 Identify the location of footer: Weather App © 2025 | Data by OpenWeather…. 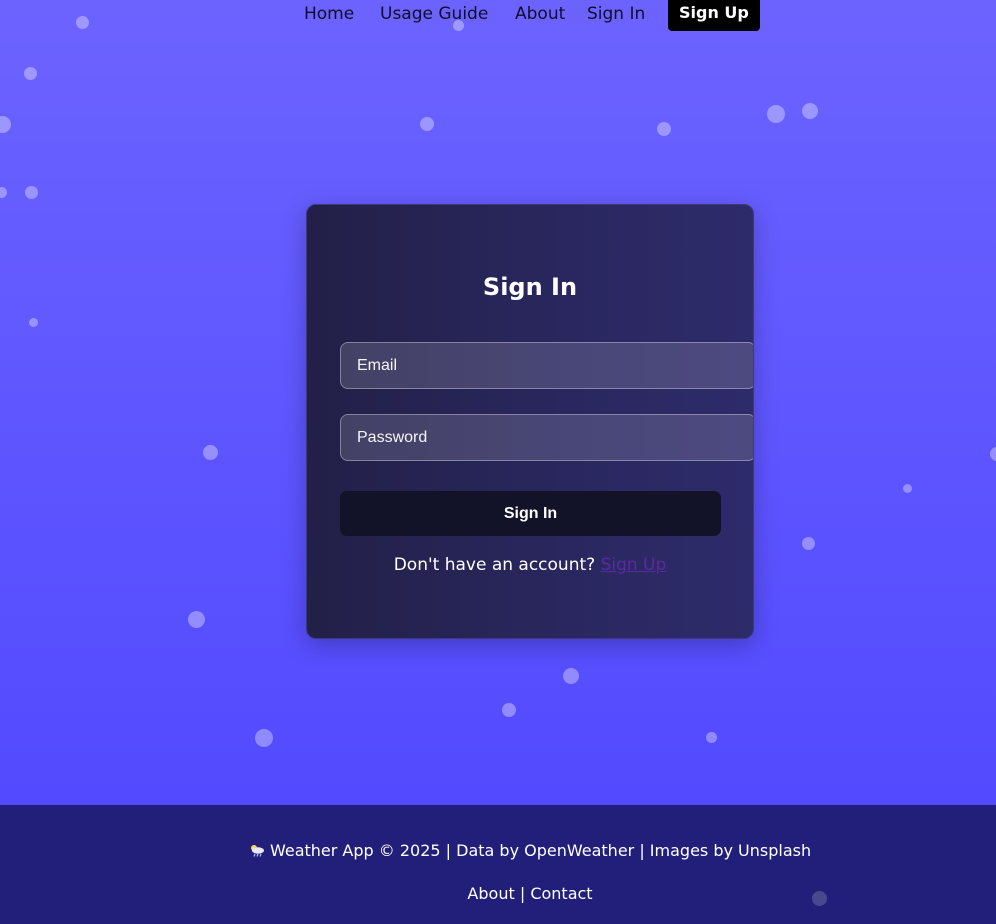
(498, 864).